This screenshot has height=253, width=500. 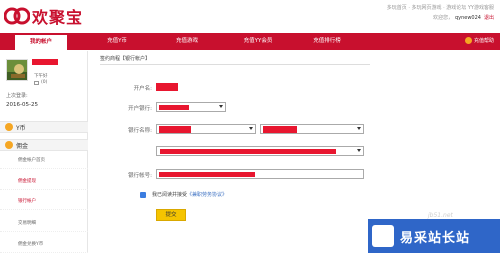 I want to click on welcome-bar: 欢迎您， qynew024 退出, so click(x=463, y=17).